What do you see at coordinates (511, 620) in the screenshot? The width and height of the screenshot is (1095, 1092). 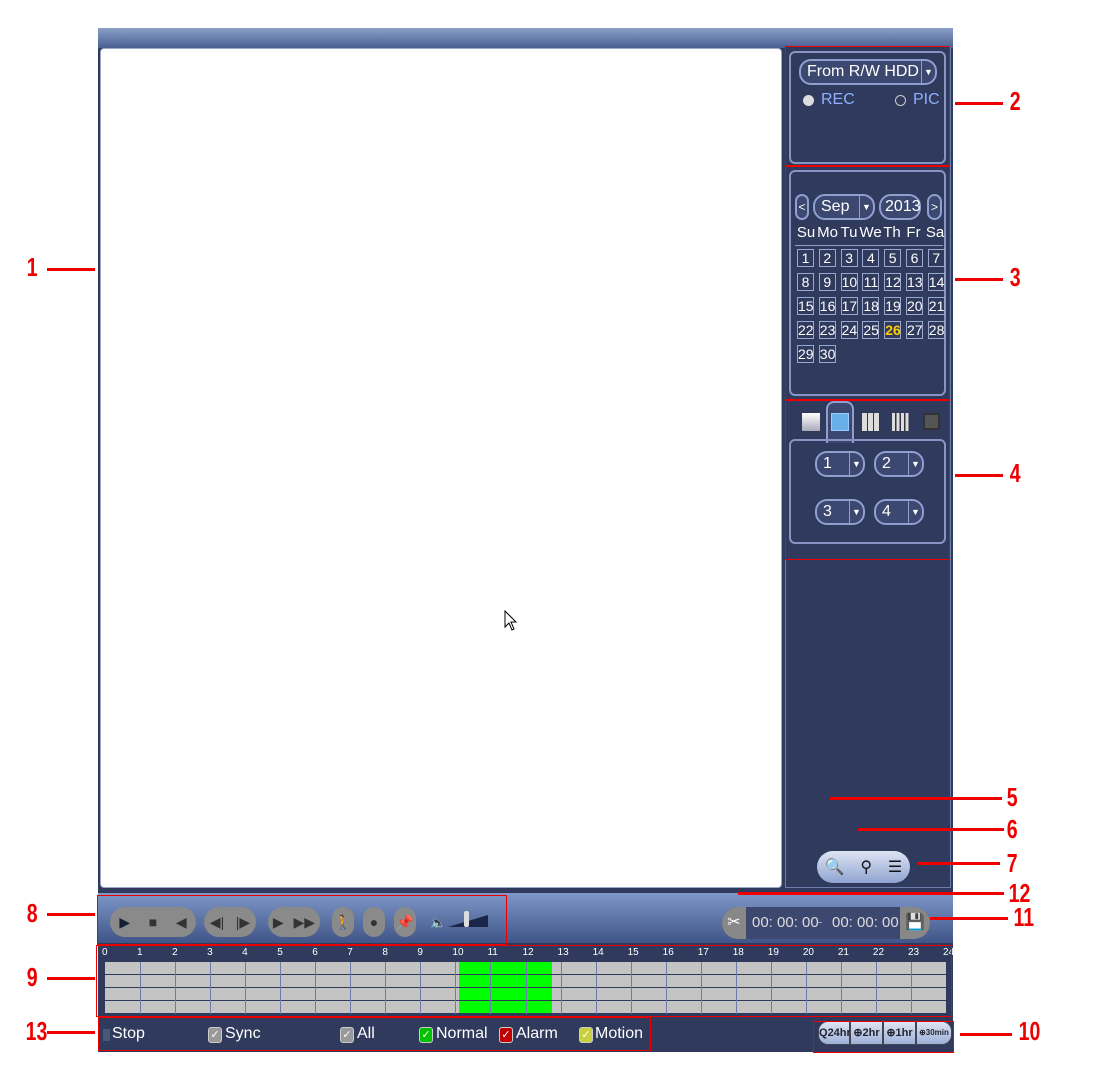 I see `cursor-icon` at bounding box center [511, 620].